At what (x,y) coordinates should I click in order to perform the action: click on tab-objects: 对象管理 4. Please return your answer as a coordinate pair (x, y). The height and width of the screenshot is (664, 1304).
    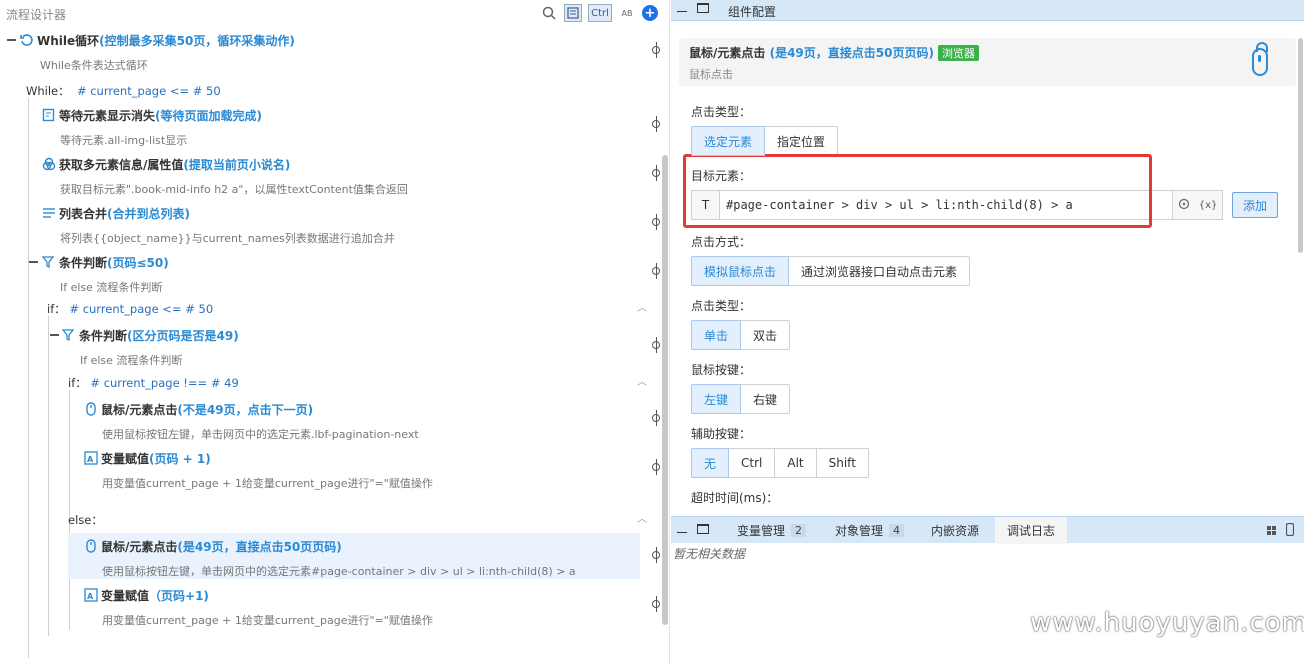
    Looking at the image, I should click on (869, 530).